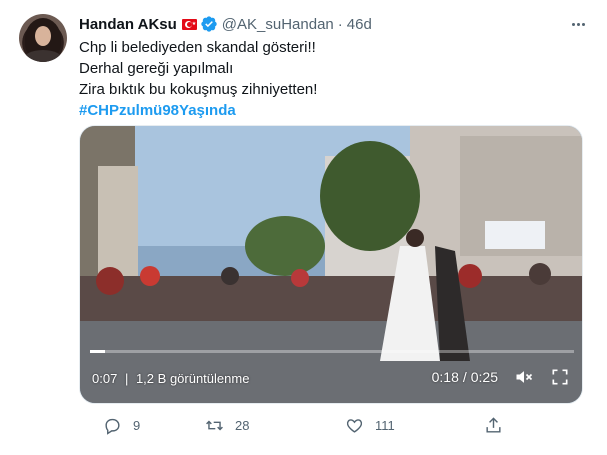 This screenshot has width=607, height=455. What do you see at coordinates (105, 378) in the screenshot?
I see `video-remaining: 0:07` at bounding box center [105, 378].